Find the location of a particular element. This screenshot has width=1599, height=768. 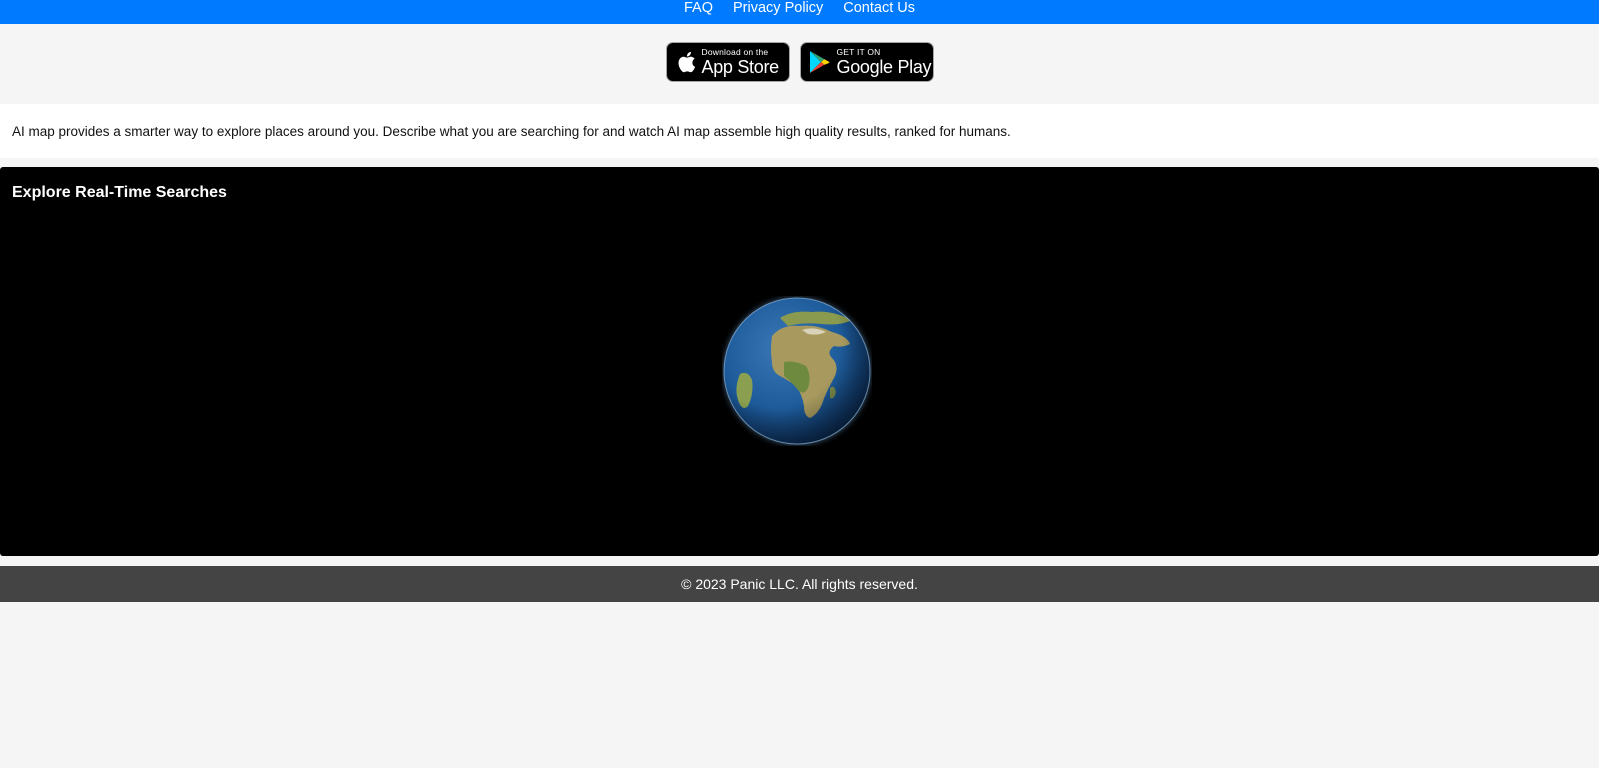

app-store-big-text: App Store is located at coordinates (740, 67).